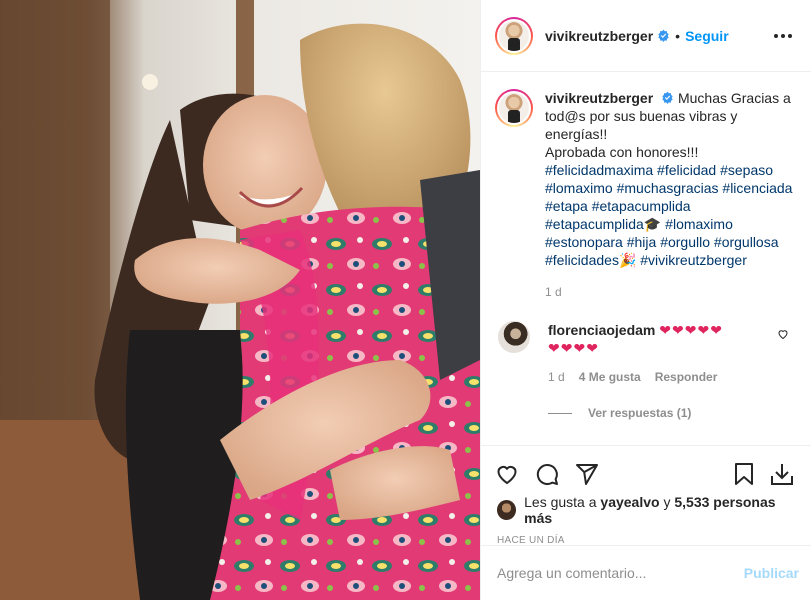 The width and height of the screenshot is (811, 600). I want to click on reply-button: Responder, so click(686, 377).